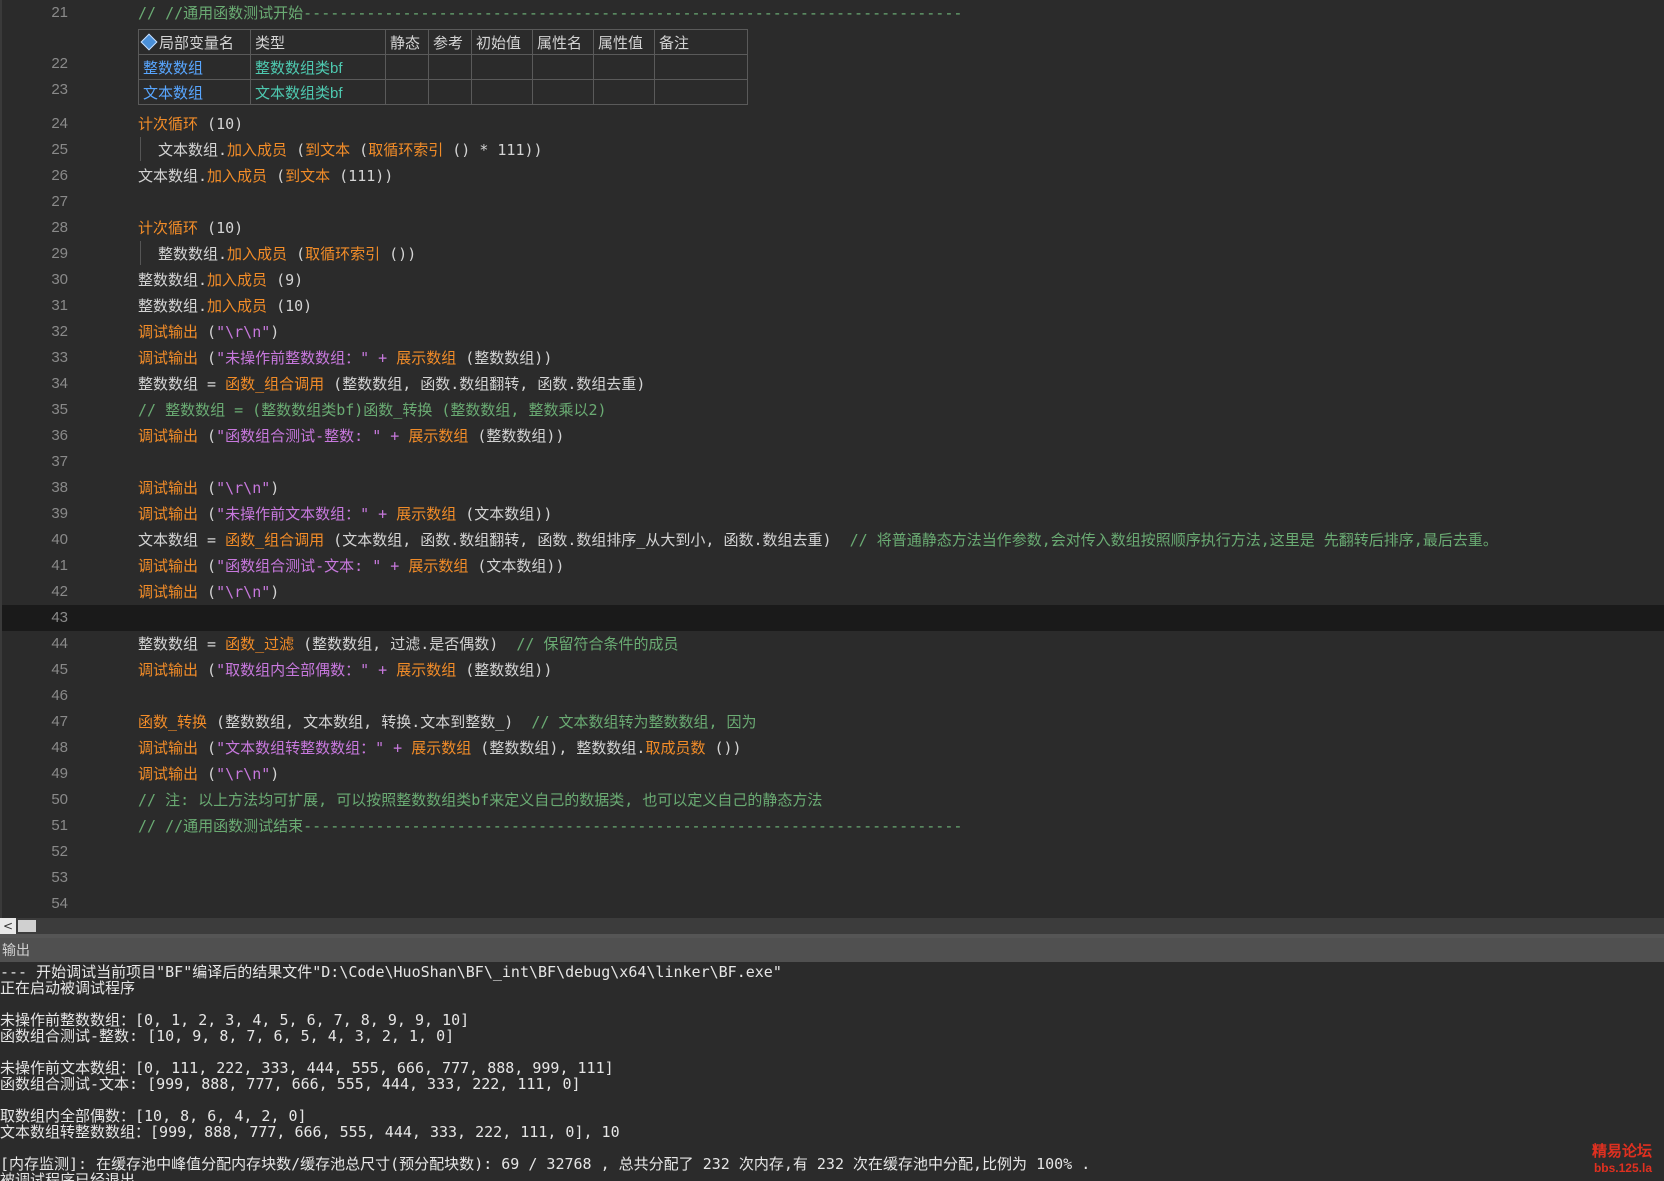 This screenshot has height=1181, width=1664. Describe the element at coordinates (59, 383) in the screenshot. I see `line-number: 34` at that location.